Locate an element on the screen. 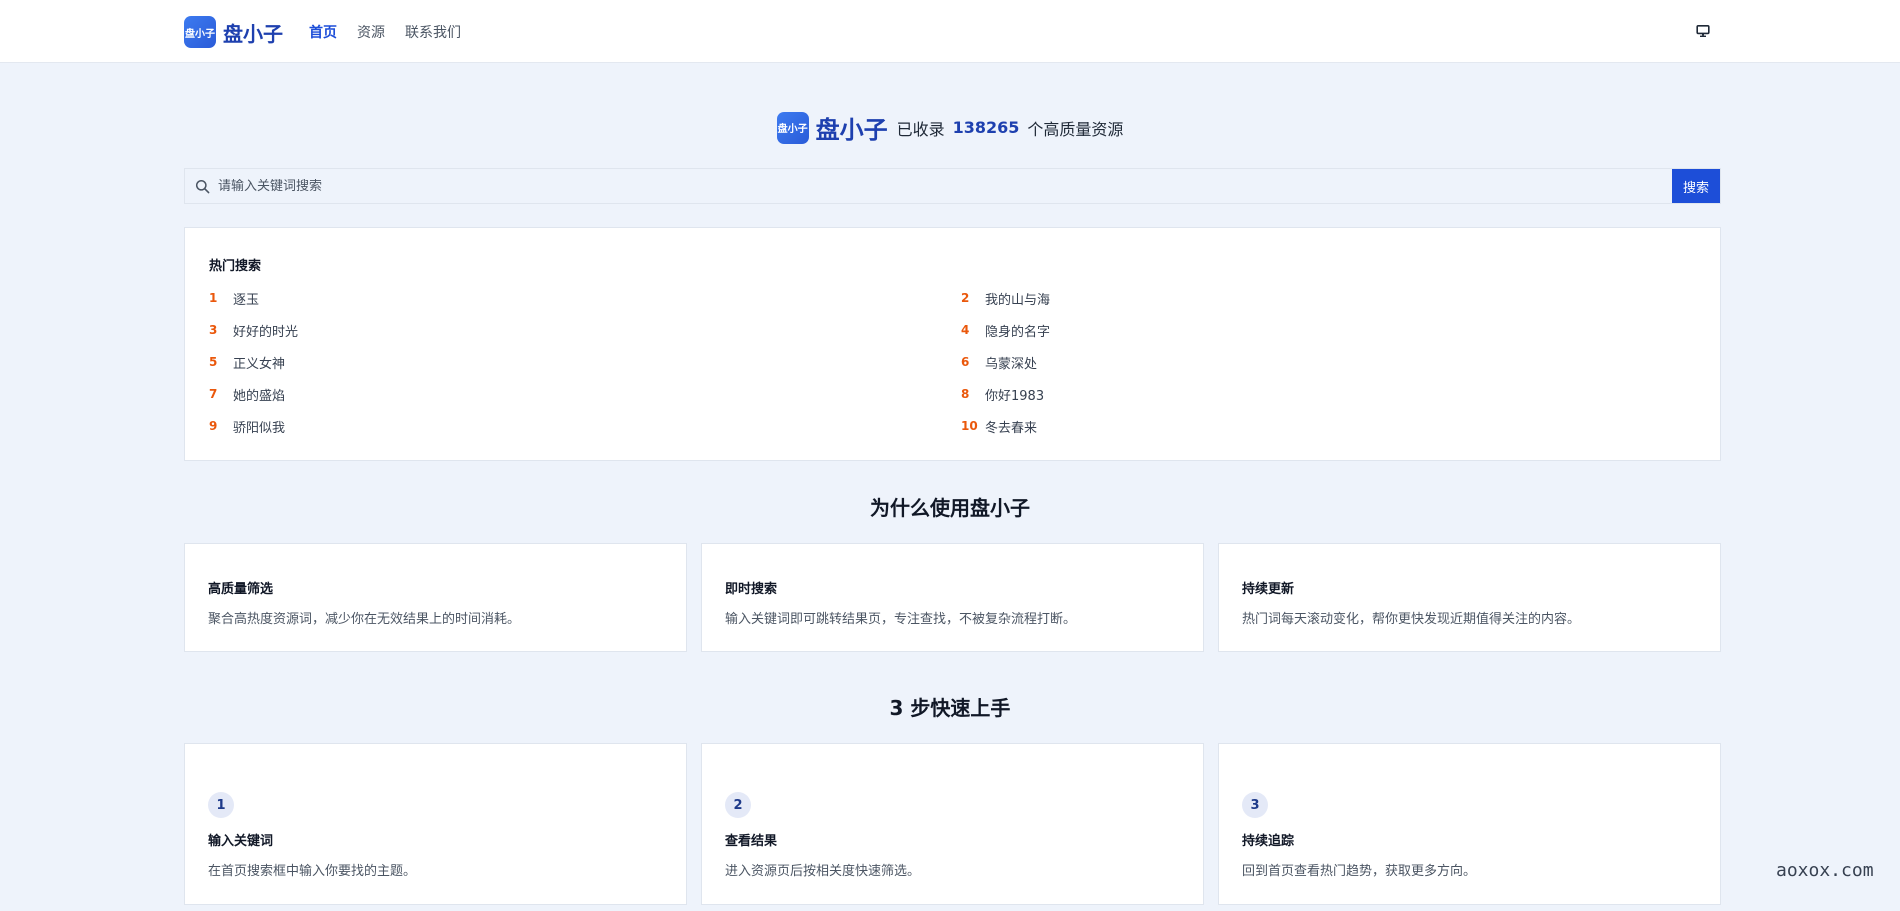 This screenshot has height=911, width=1900. feature-card-desc: 聚合高热度资源词，减少你在无效结果上的时间消耗。 is located at coordinates (364, 619).